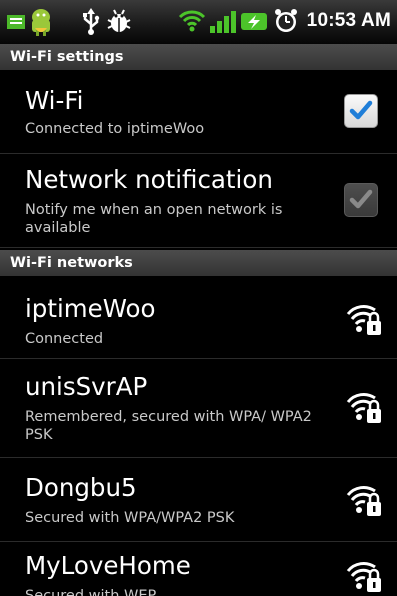  Describe the element at coordinates (86, 386) in the screenshot. I see `network-ssid: unisSvrAP` at that location.